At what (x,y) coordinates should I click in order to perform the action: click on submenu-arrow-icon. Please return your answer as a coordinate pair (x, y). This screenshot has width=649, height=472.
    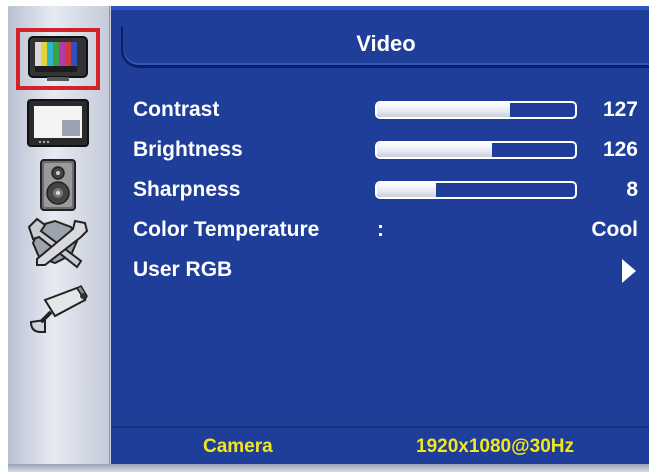
    Looking at the image, I should click on (629, 271).